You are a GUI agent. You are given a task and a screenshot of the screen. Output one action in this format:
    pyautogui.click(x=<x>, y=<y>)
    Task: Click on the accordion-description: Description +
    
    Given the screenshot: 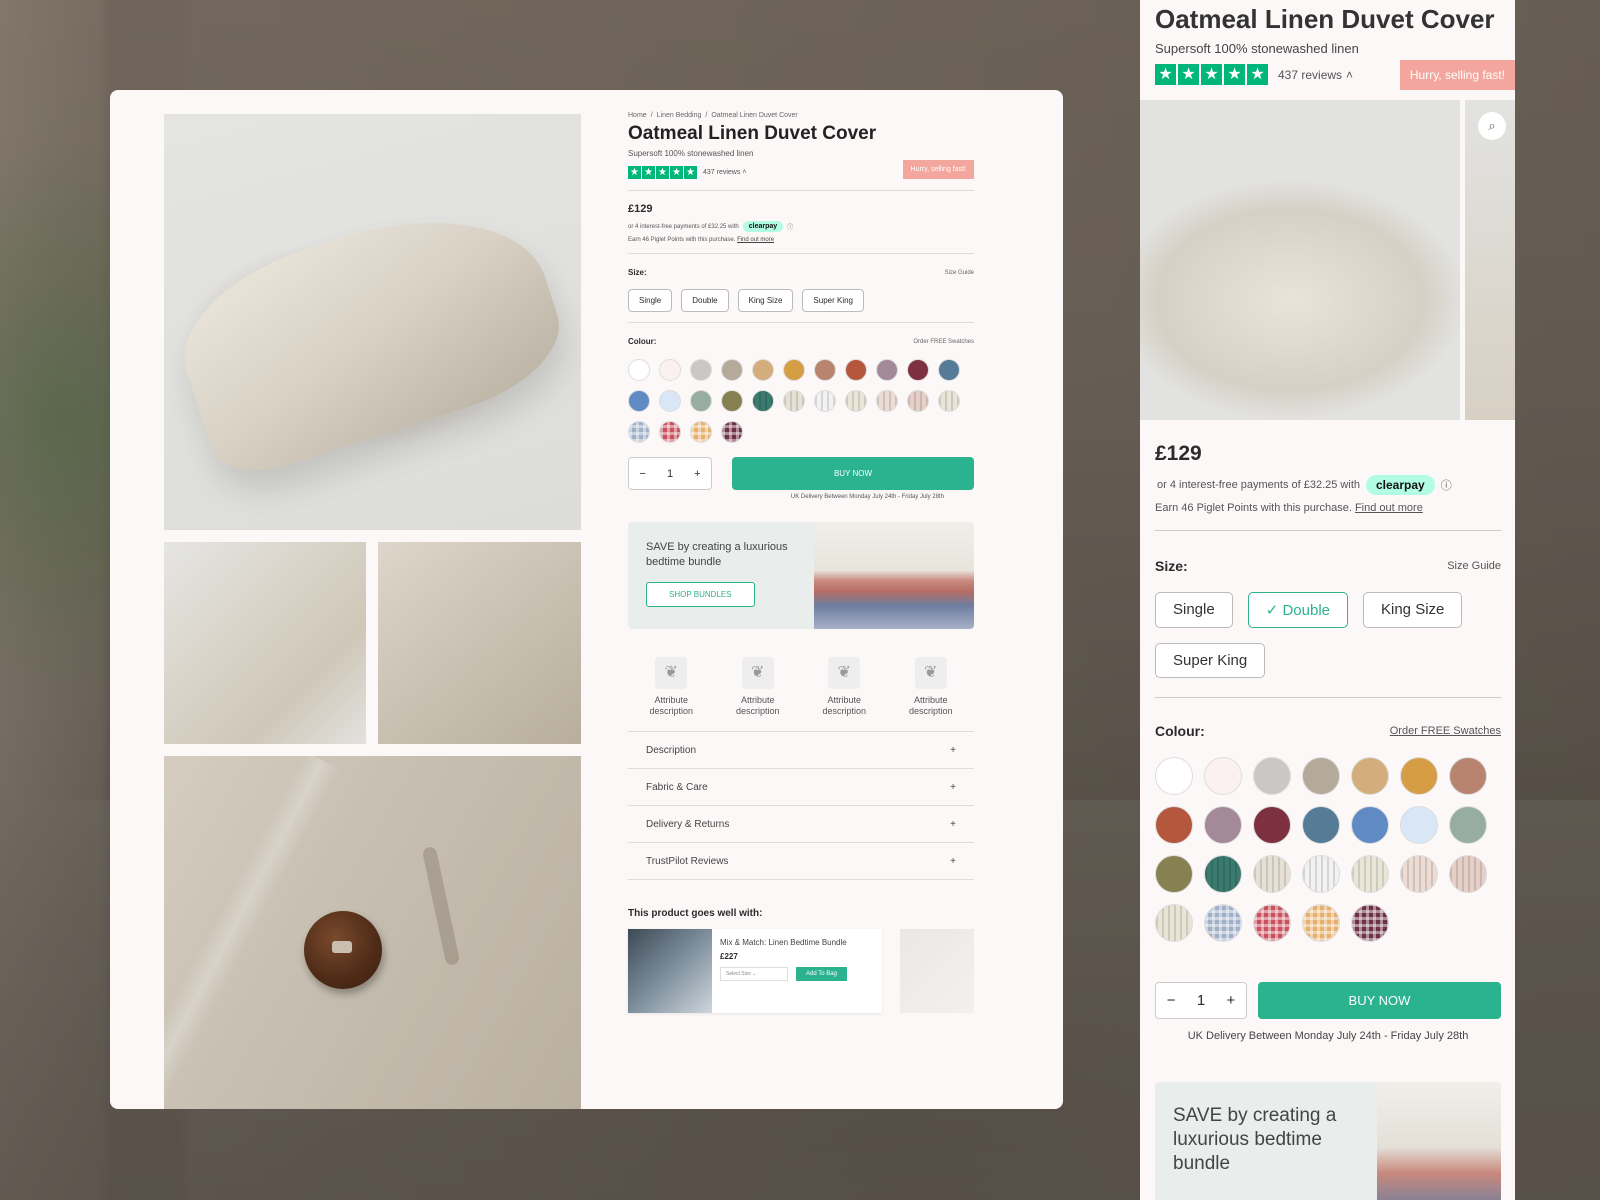 What is the action you would take?
    pyautogui.click(x=801, y=750)
    